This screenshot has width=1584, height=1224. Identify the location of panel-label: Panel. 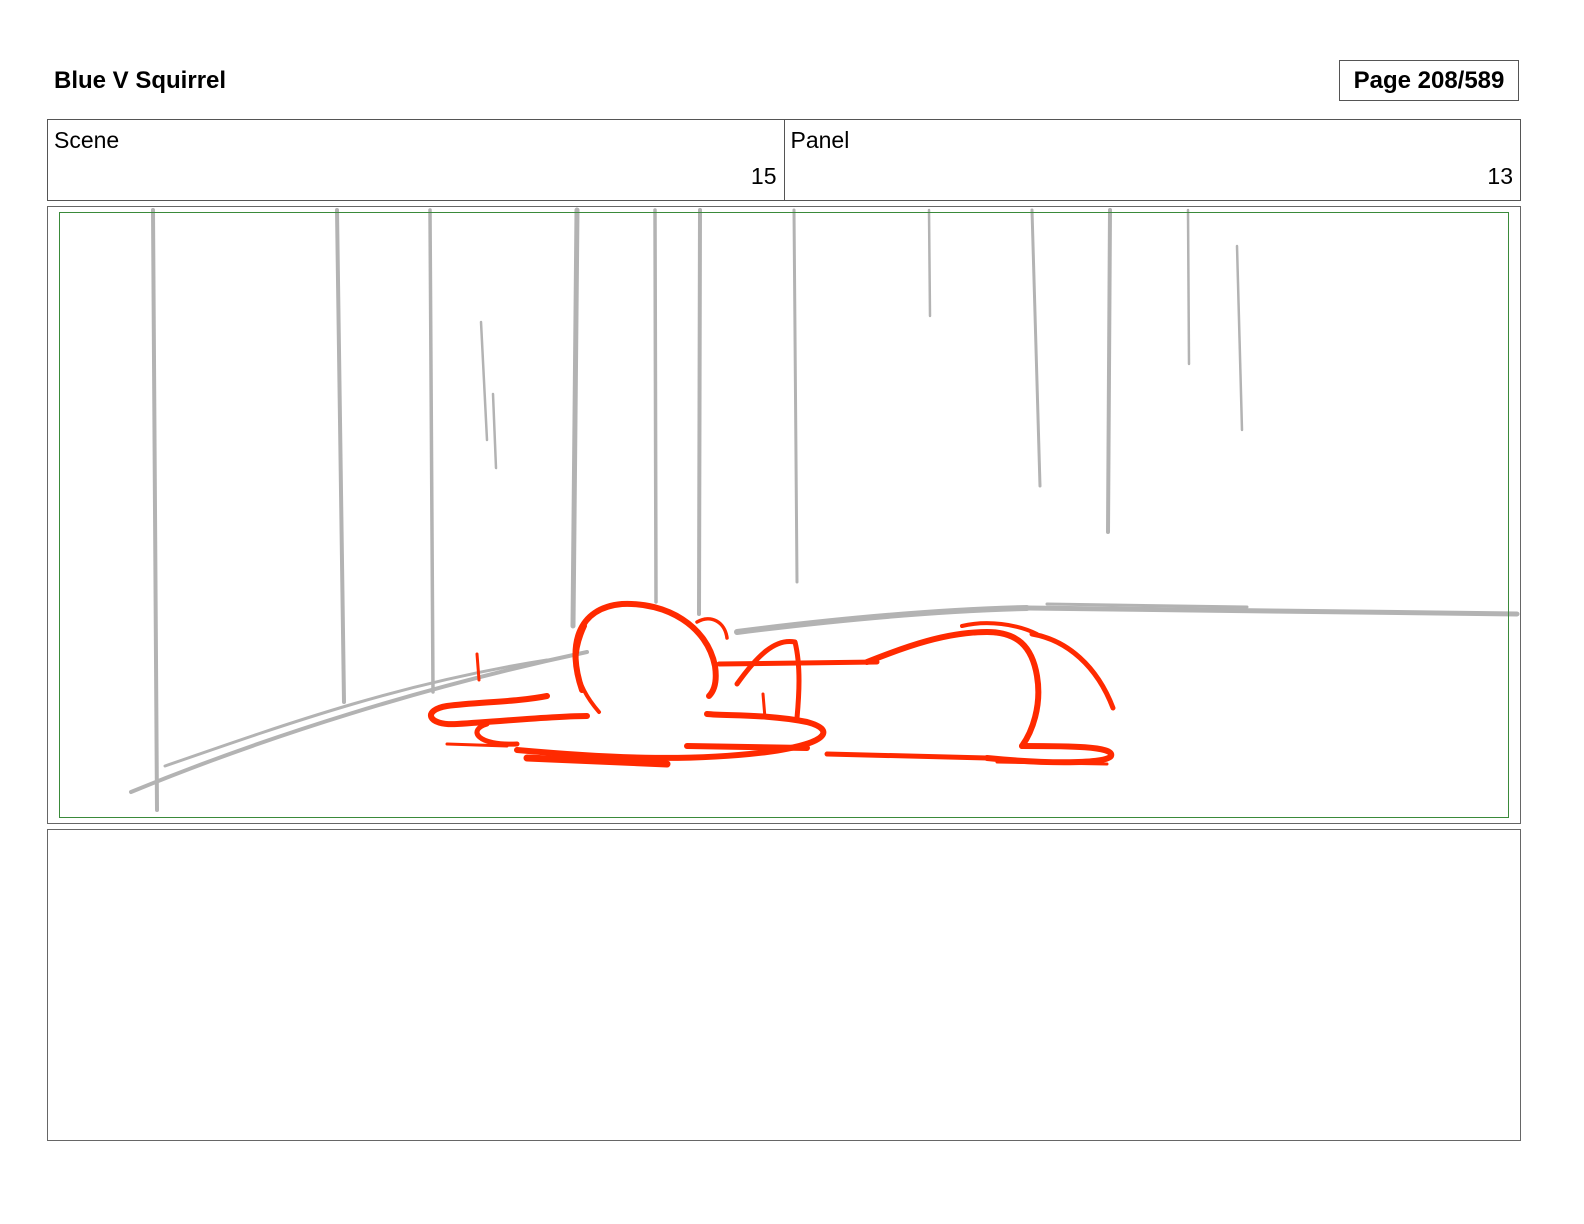
(820, 140).